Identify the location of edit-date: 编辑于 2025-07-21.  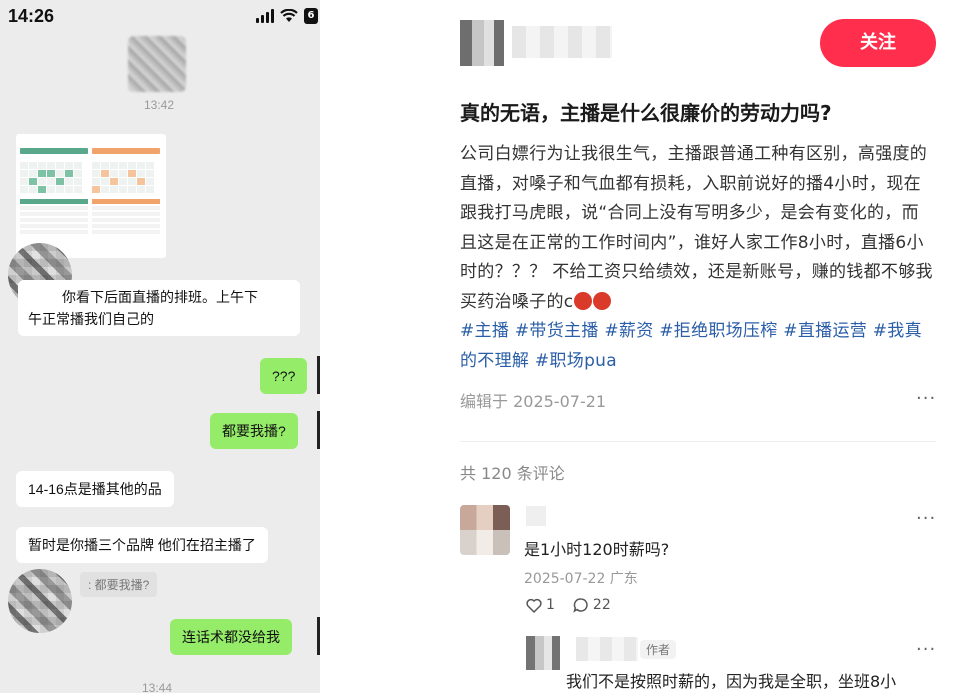
(533, 401).